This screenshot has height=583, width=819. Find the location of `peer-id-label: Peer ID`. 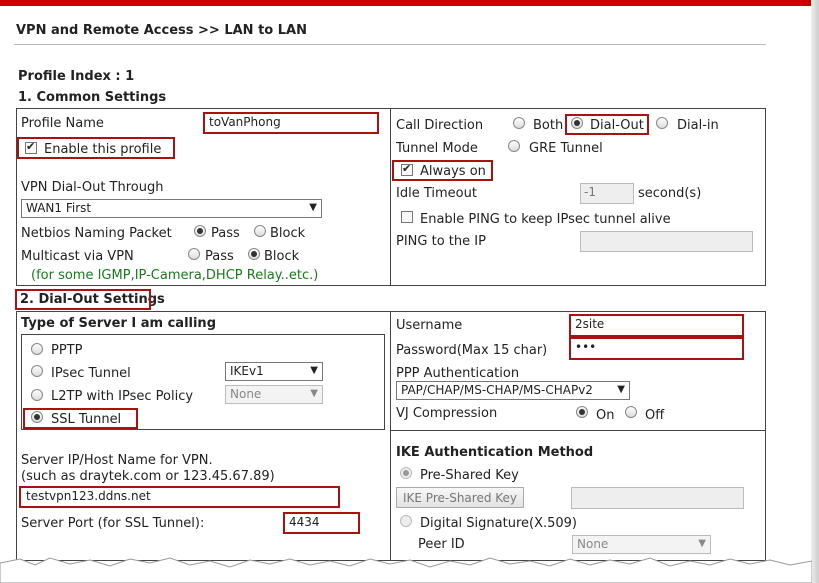

peer-id-label: Peer ID is located at coordinates (441, 544).